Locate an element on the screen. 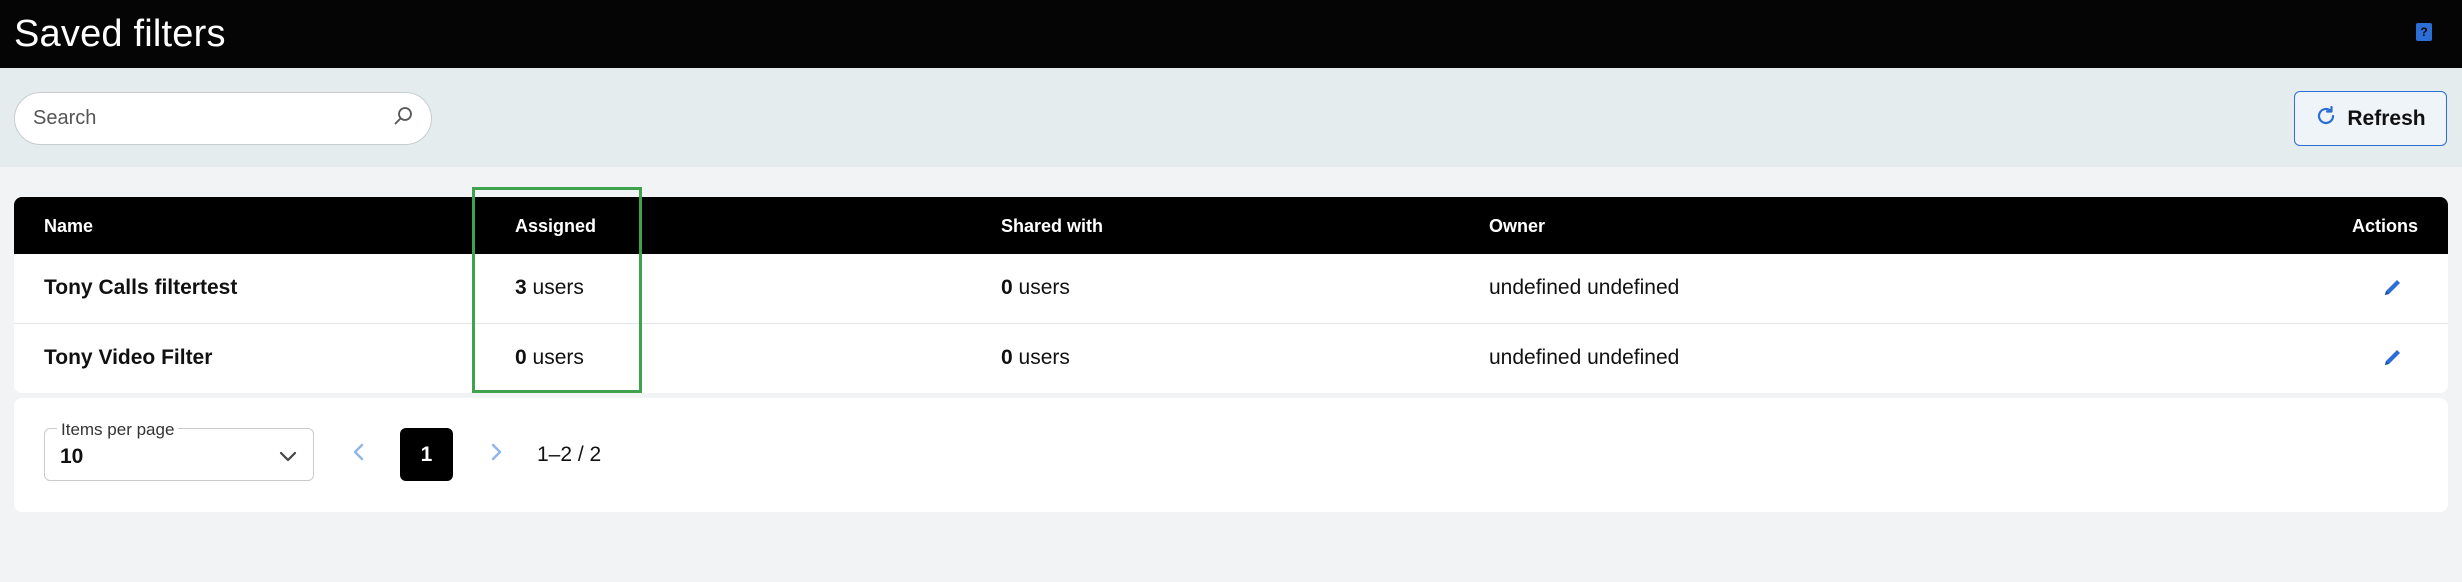  search-input is located at coordinates (212, 118).